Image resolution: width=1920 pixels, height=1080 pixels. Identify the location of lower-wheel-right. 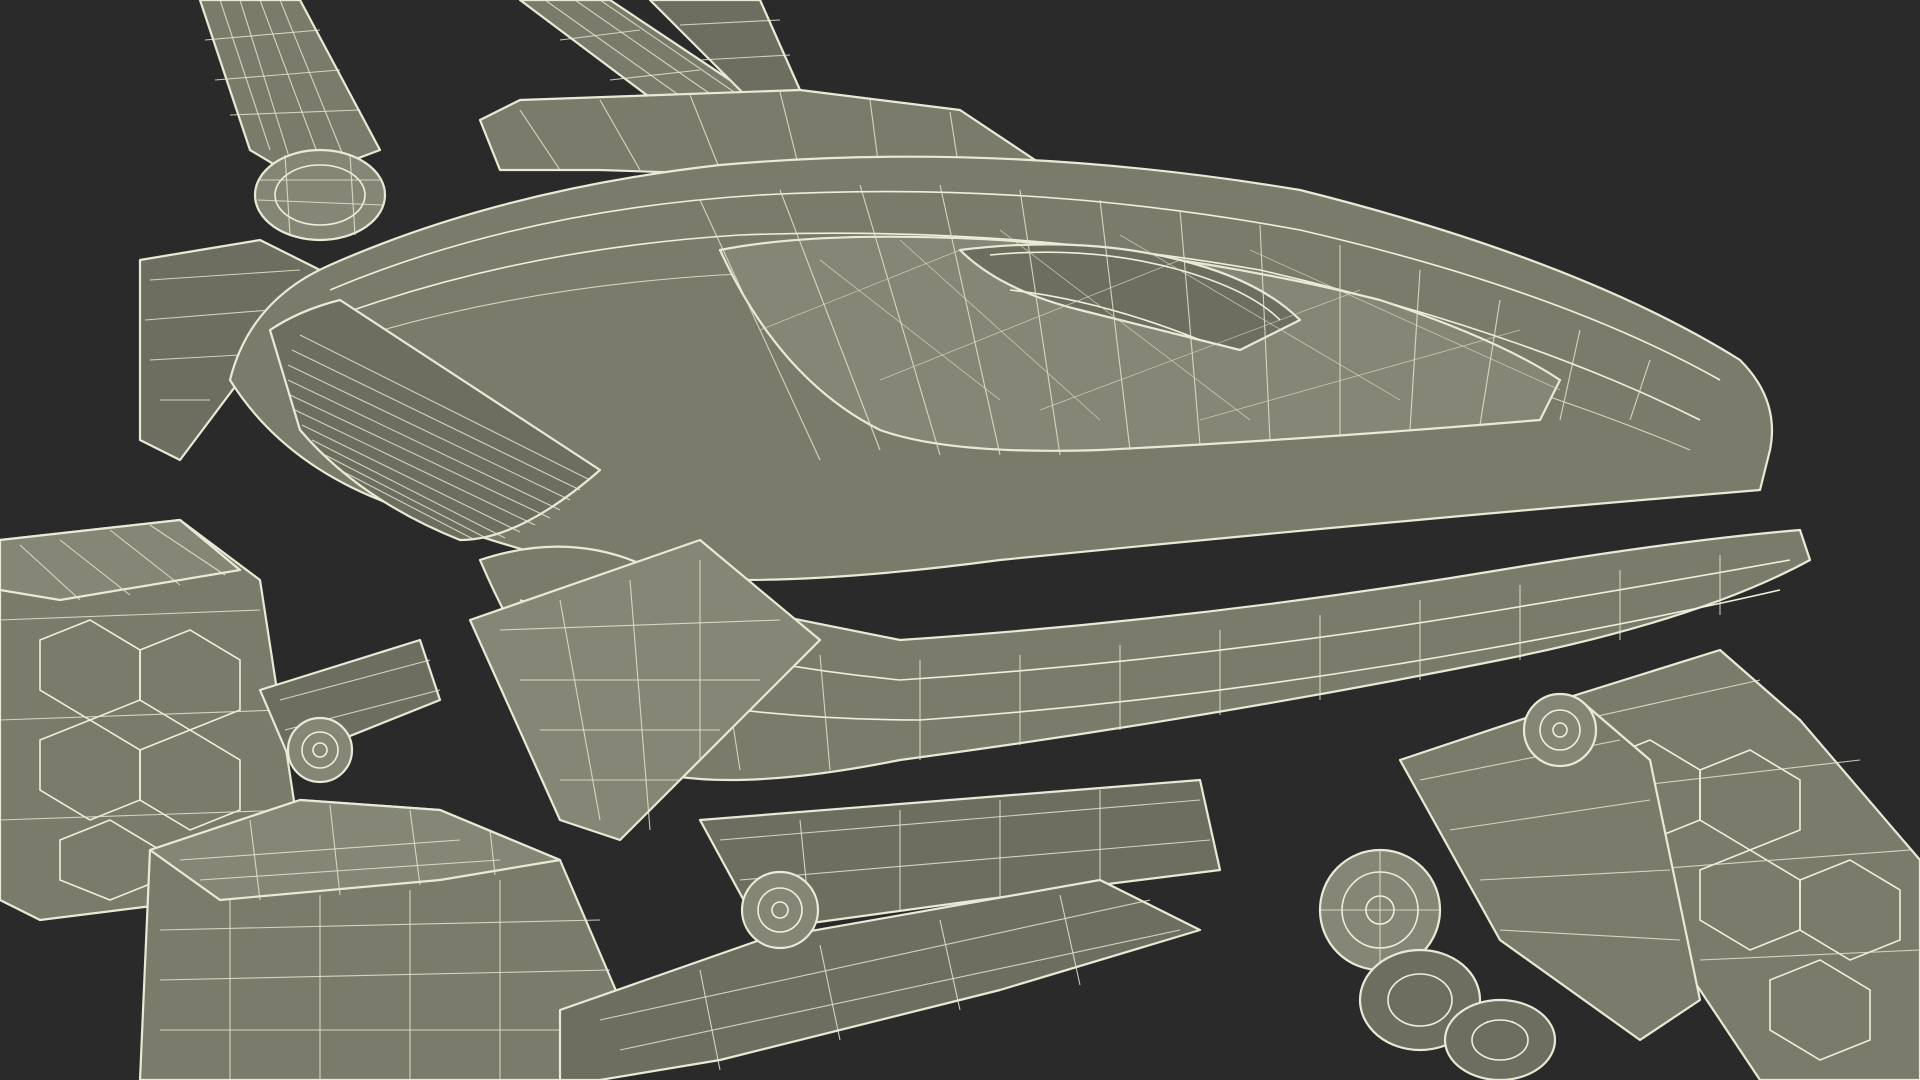
(1500, 1039).